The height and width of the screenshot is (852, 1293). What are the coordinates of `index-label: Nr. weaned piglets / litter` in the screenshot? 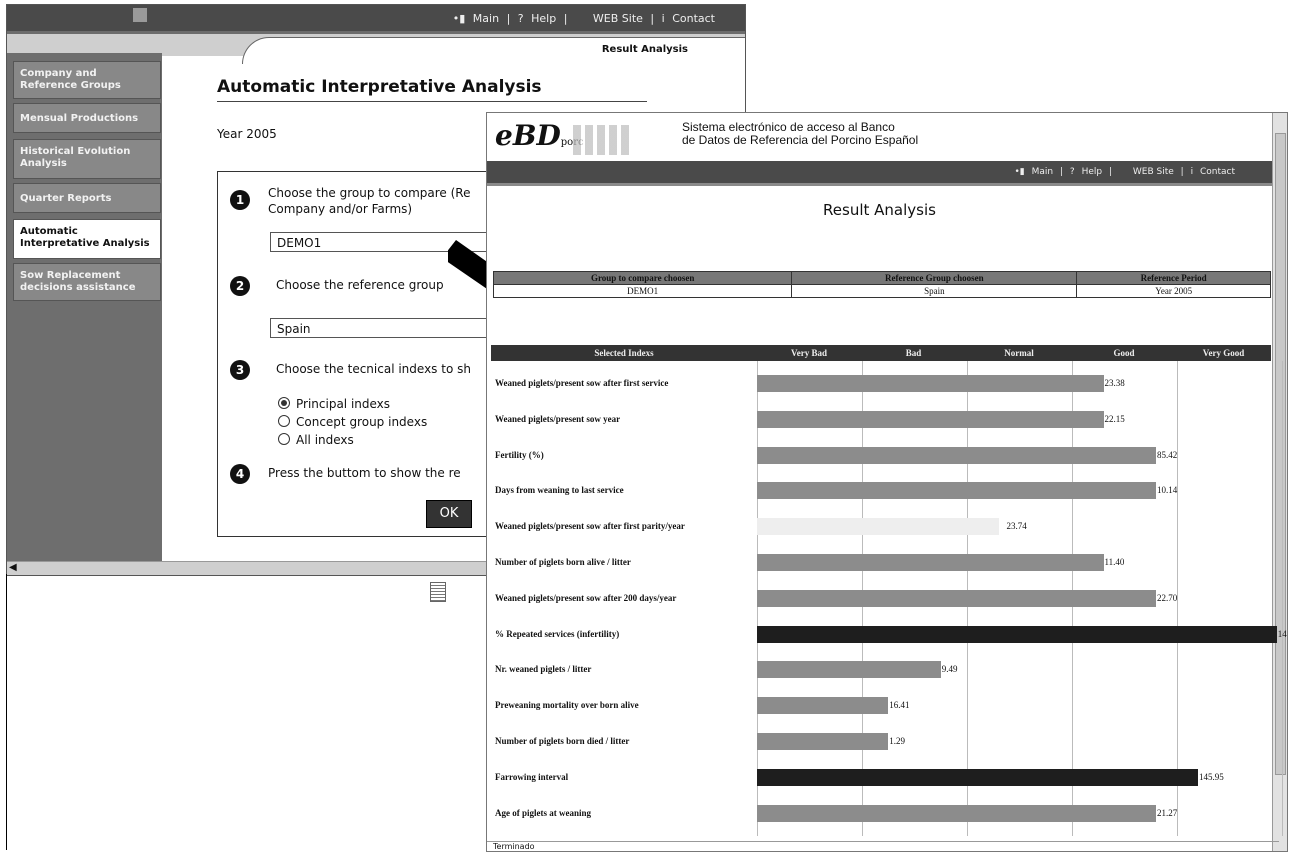 It's located at (543, 669).